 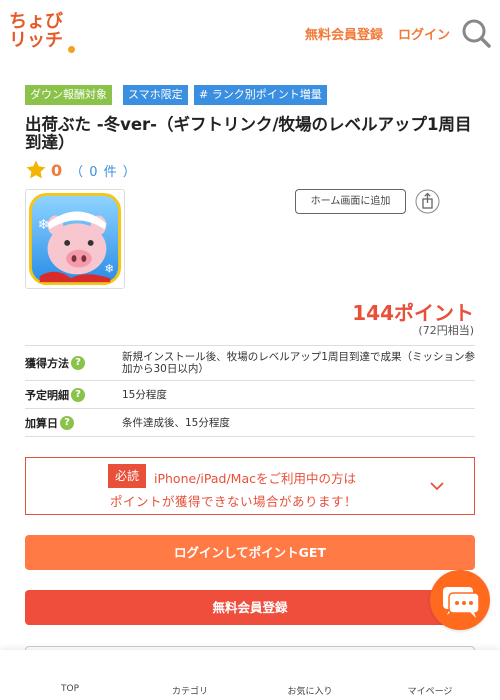 I want to click on logo-line1: ちょび, so click(x=36, y=21).